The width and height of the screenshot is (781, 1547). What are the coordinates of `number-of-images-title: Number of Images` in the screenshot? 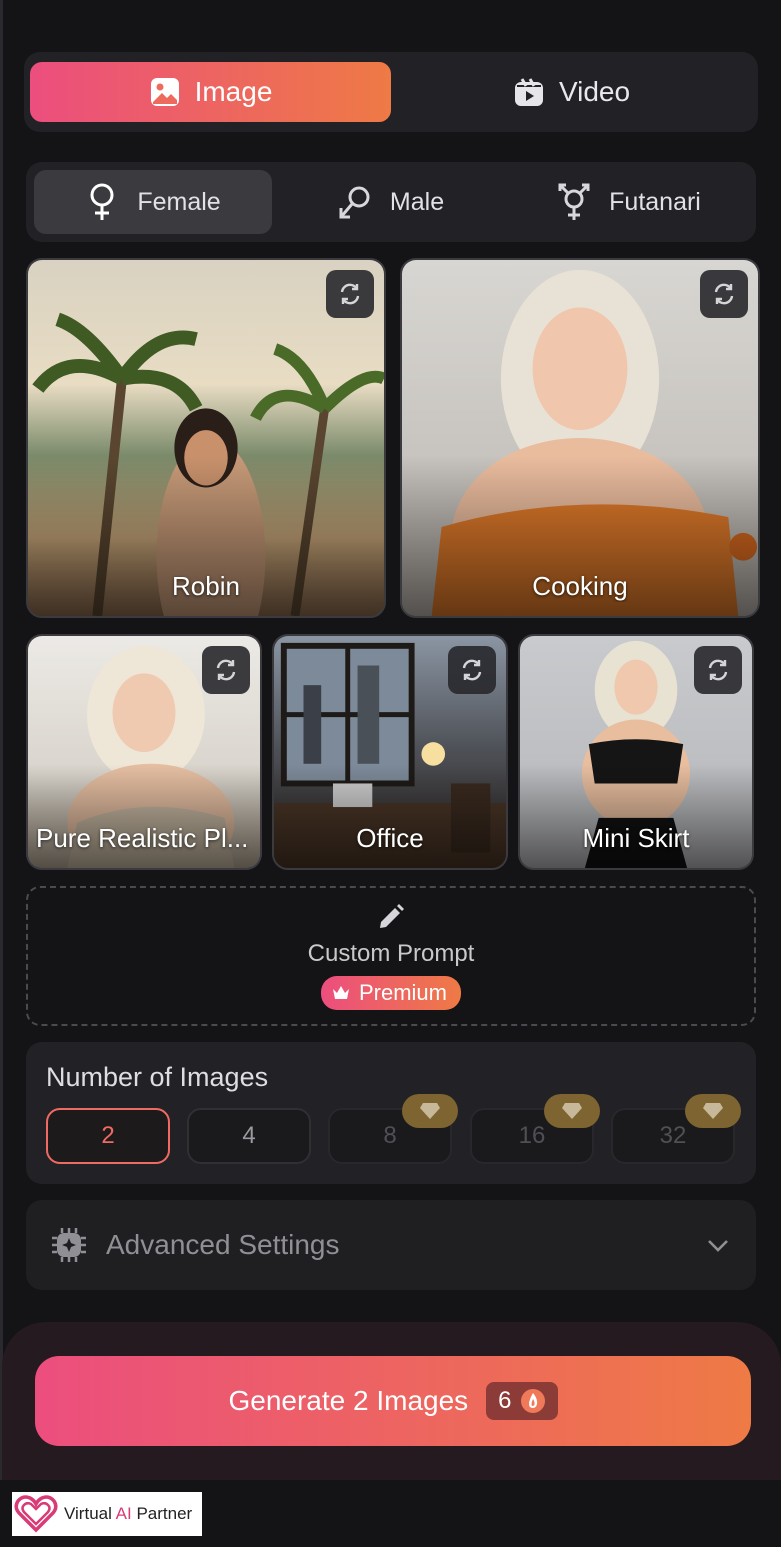 It's located at (157, 1077).